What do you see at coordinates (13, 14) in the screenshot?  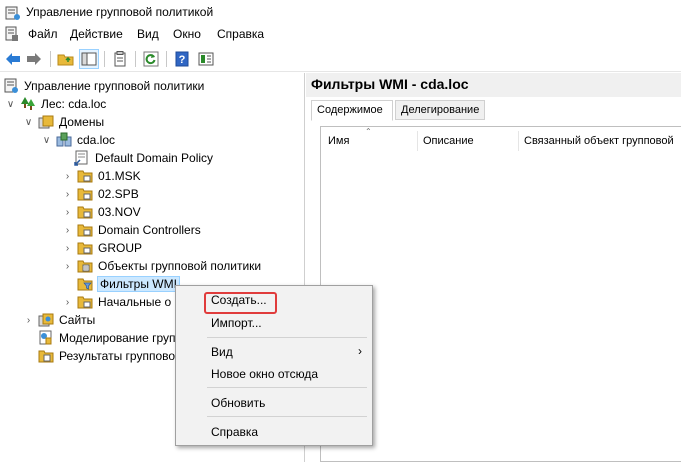 I see `gpmc-icon` at bounding box center [13, 14].